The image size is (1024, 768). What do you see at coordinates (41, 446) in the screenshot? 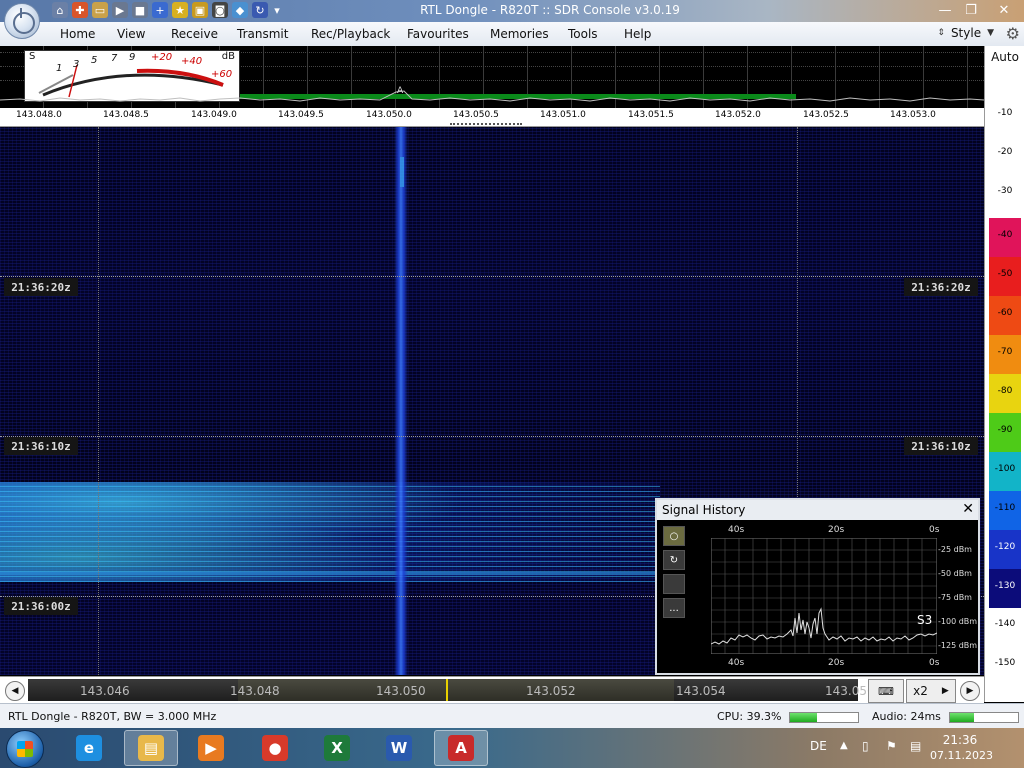
I see `time-label-left: 21:36:10z` at bounding box center [41, 446].